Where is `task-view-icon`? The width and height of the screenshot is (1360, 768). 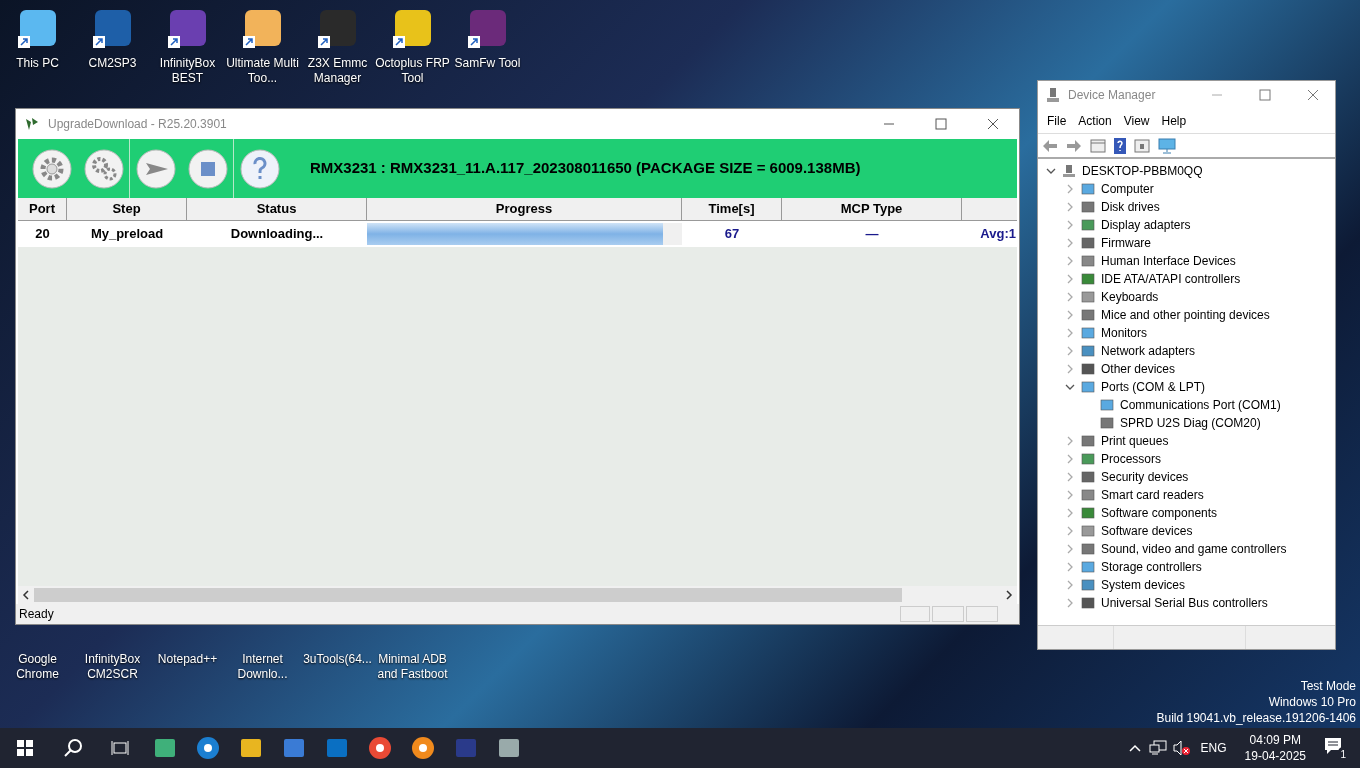
task-view-icon is located at coordinates (120, 748).